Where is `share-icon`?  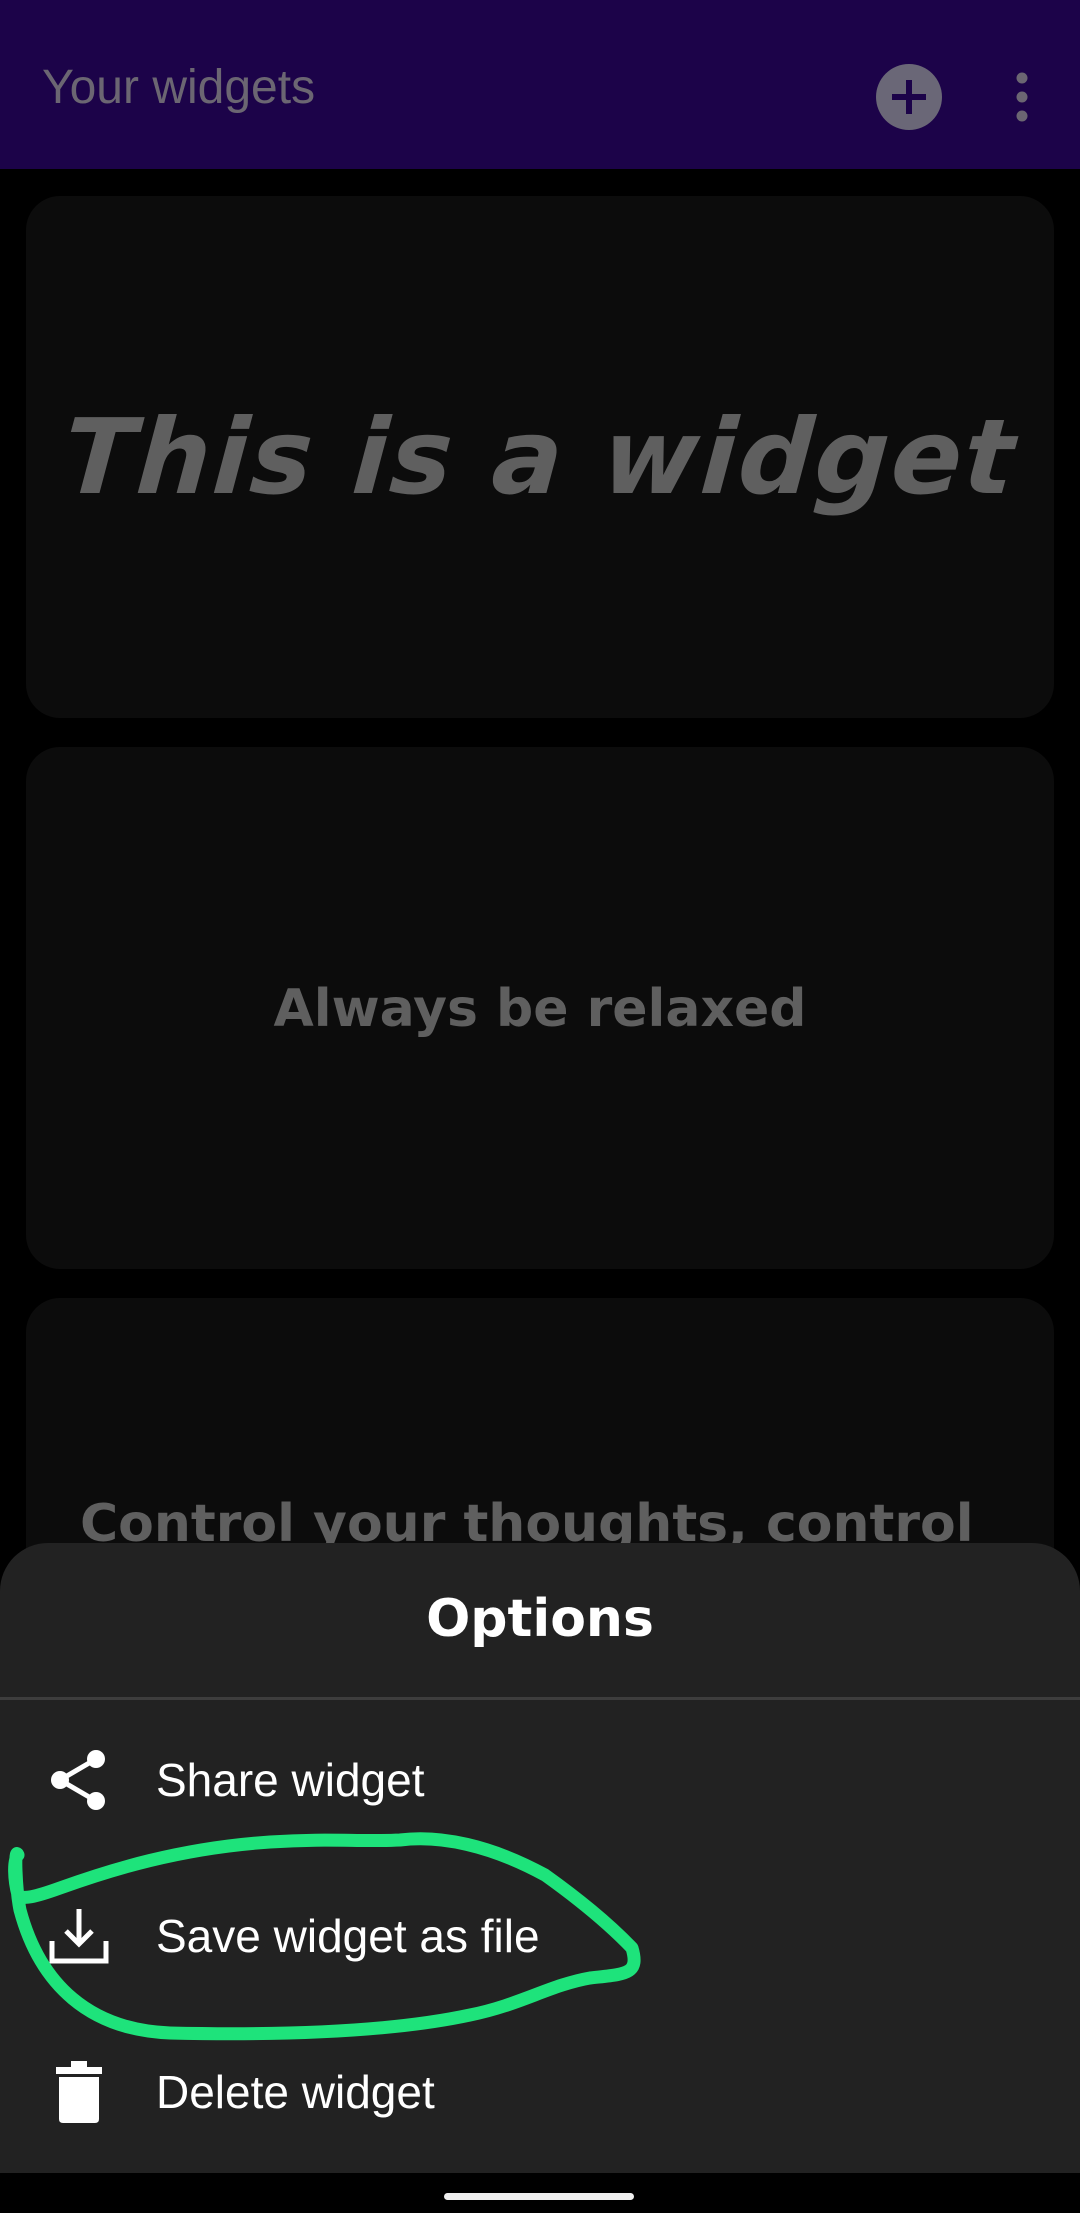
share-icon is located at coordinates (78, 1780).